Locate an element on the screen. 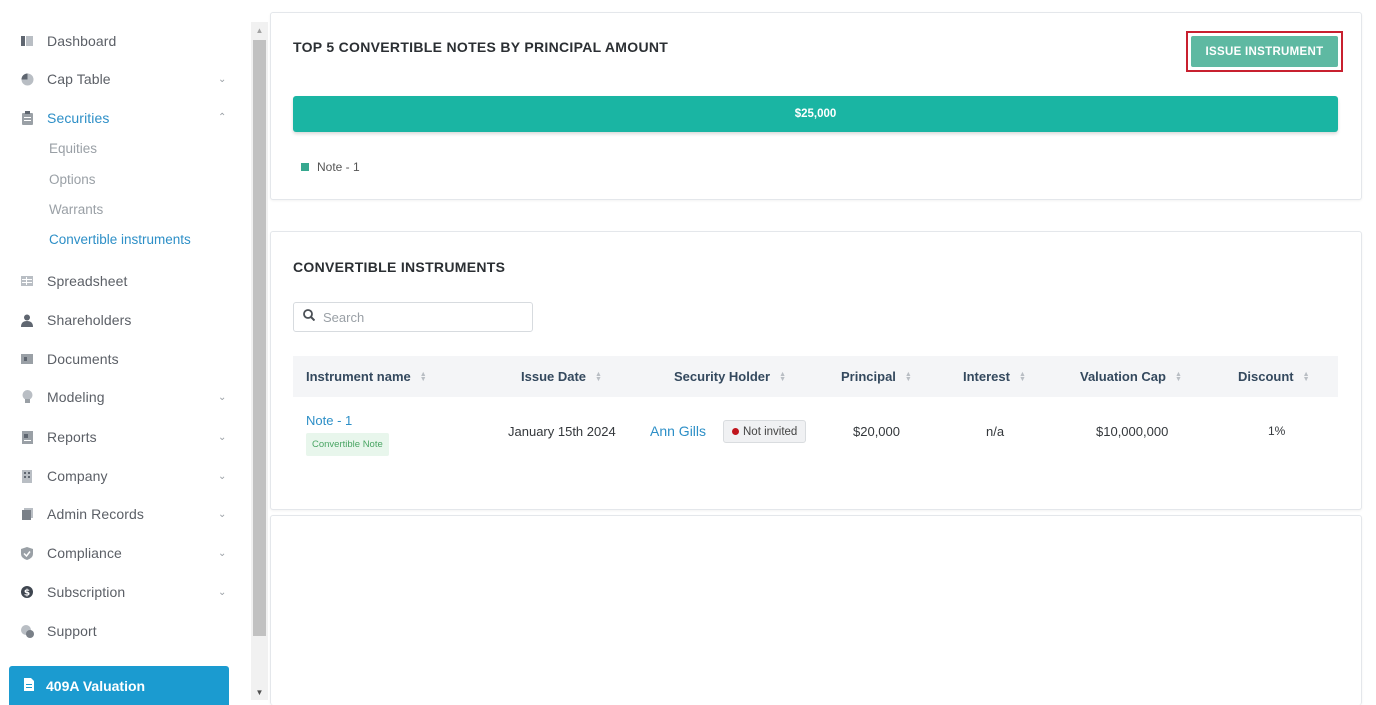  sidebar-item-support: Support is located at coordinates (120, 631).